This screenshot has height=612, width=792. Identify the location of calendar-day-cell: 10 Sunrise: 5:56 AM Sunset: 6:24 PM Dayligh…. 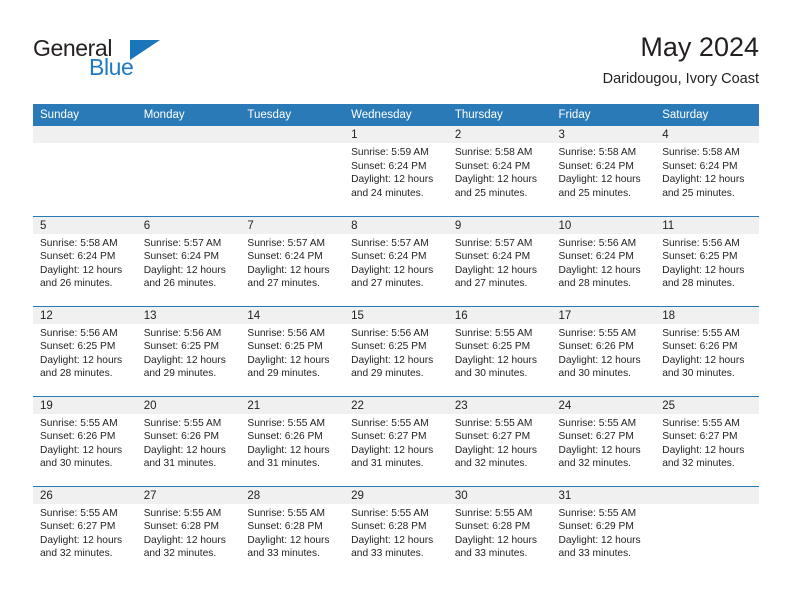
(603, 260).